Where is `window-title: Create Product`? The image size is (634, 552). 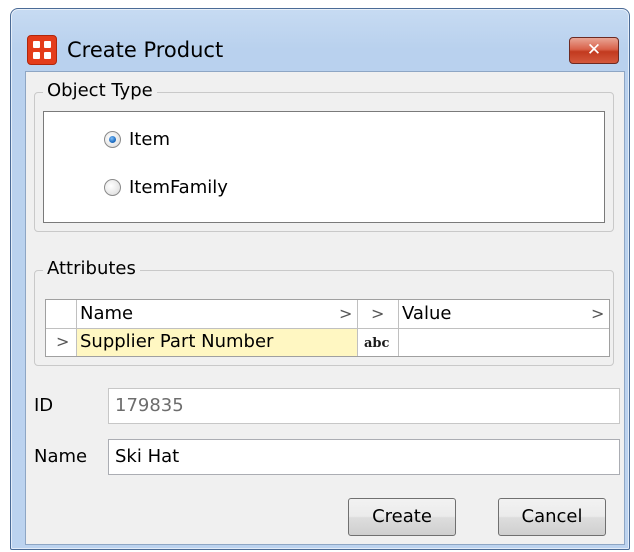
window-title: Create Product is located at coordinates (145, 50).